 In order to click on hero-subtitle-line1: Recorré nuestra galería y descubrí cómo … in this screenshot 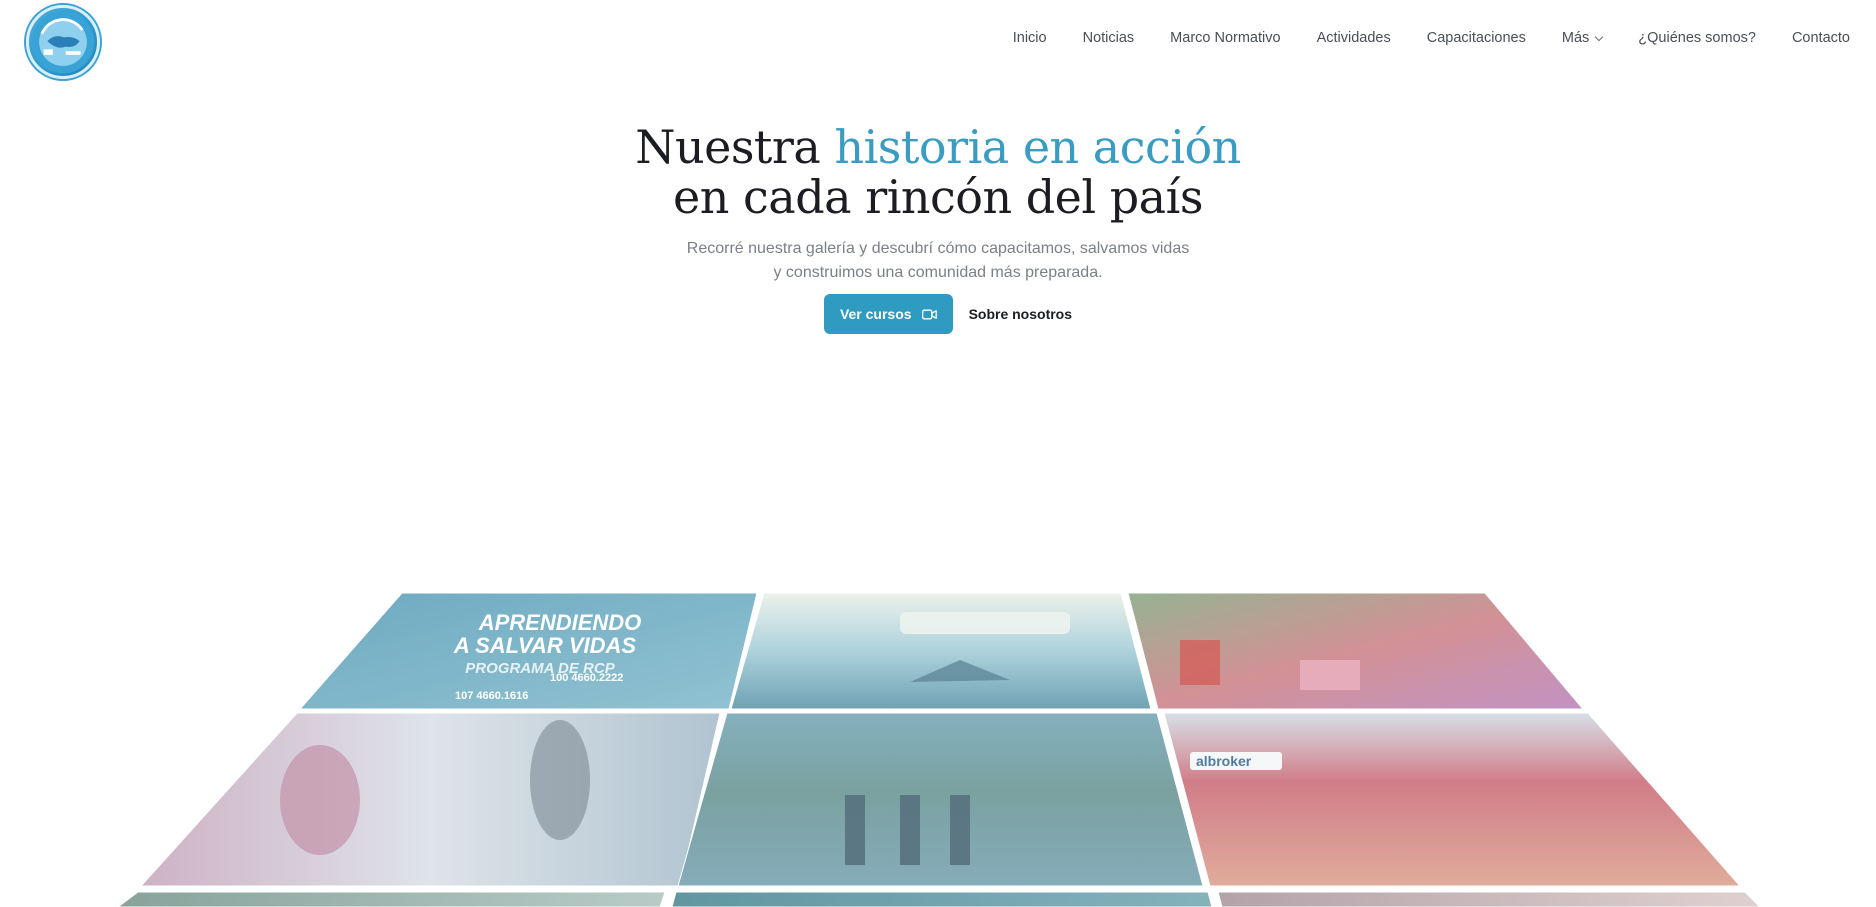, I will do `click(938, 248)`.